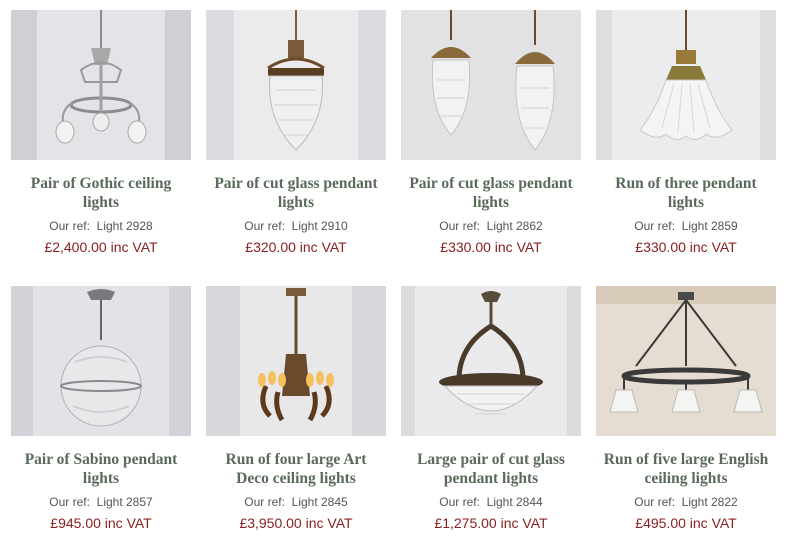  I want to click on product-ref: Our ref: Light 2859, so click(686, 226).